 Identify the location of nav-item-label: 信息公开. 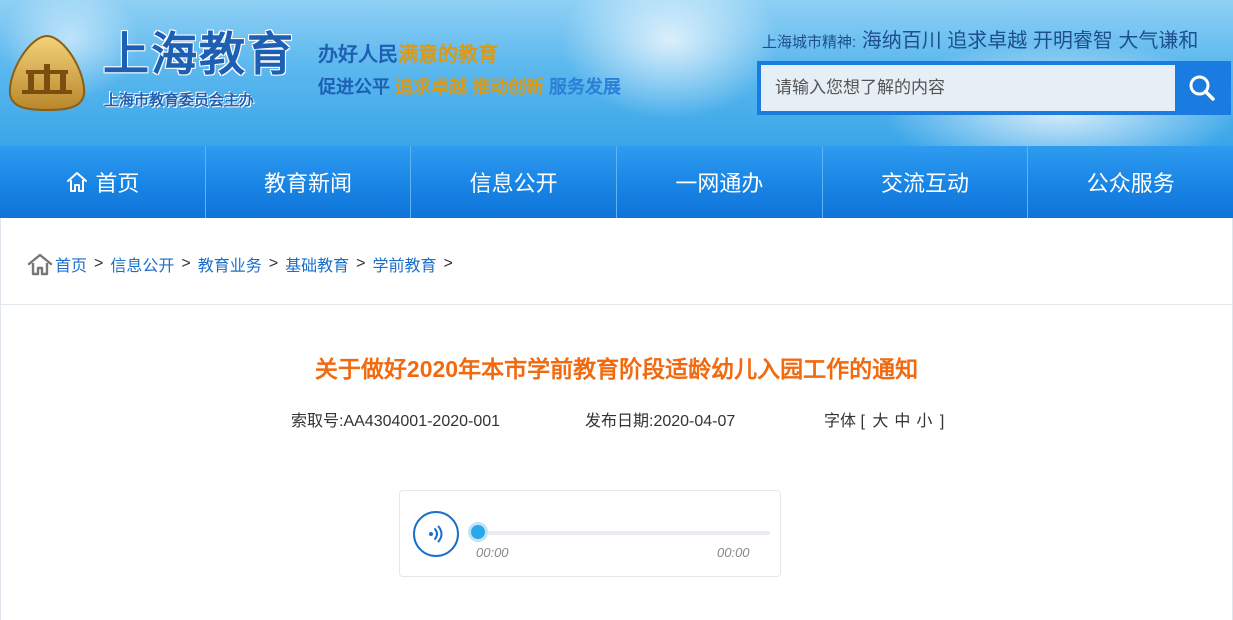
(513, 183).